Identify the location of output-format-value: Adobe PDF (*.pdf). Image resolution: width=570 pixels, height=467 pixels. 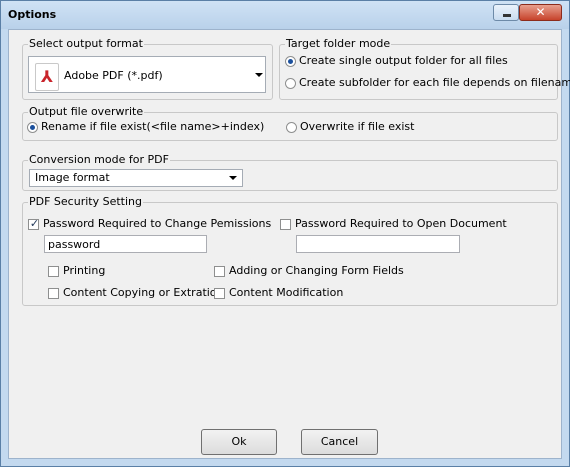
(113, 75).